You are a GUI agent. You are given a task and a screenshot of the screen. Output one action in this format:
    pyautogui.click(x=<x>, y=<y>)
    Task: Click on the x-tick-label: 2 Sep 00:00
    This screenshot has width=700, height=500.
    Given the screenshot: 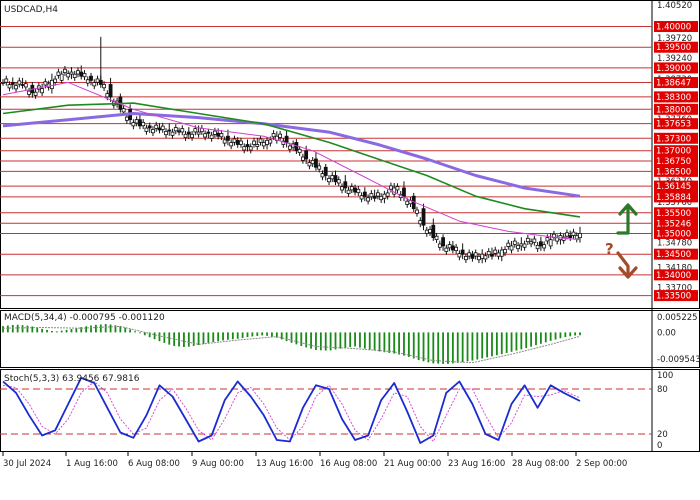 What is the action you would take?
    pyautogui.click(x=601, y=464)
    